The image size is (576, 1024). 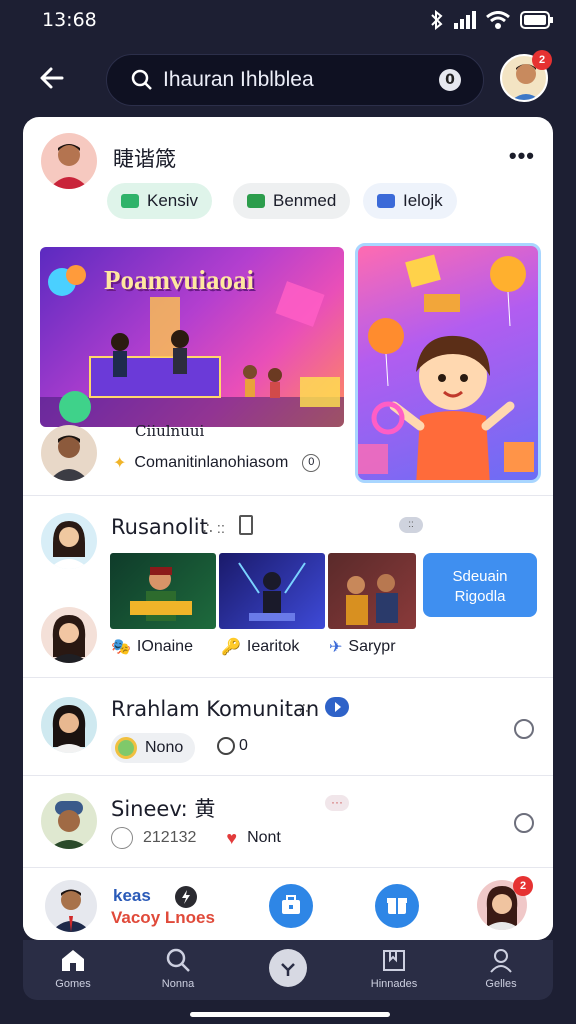 What do you see at coordinates (522, 156) in the screenshot?
I see `more-options-button: •••` at bounding box center [522, 156].